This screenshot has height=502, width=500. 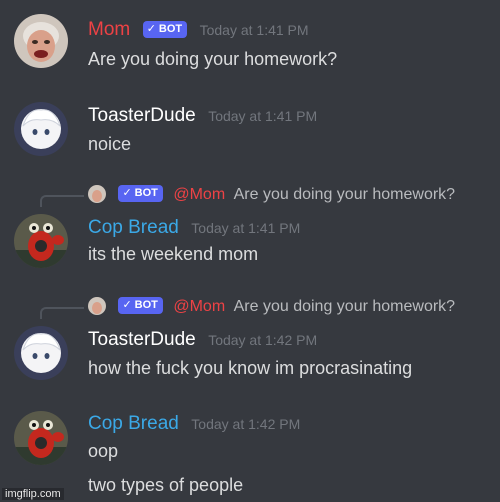 I want to click on author-name: Mom, so click(x=109, y=29).